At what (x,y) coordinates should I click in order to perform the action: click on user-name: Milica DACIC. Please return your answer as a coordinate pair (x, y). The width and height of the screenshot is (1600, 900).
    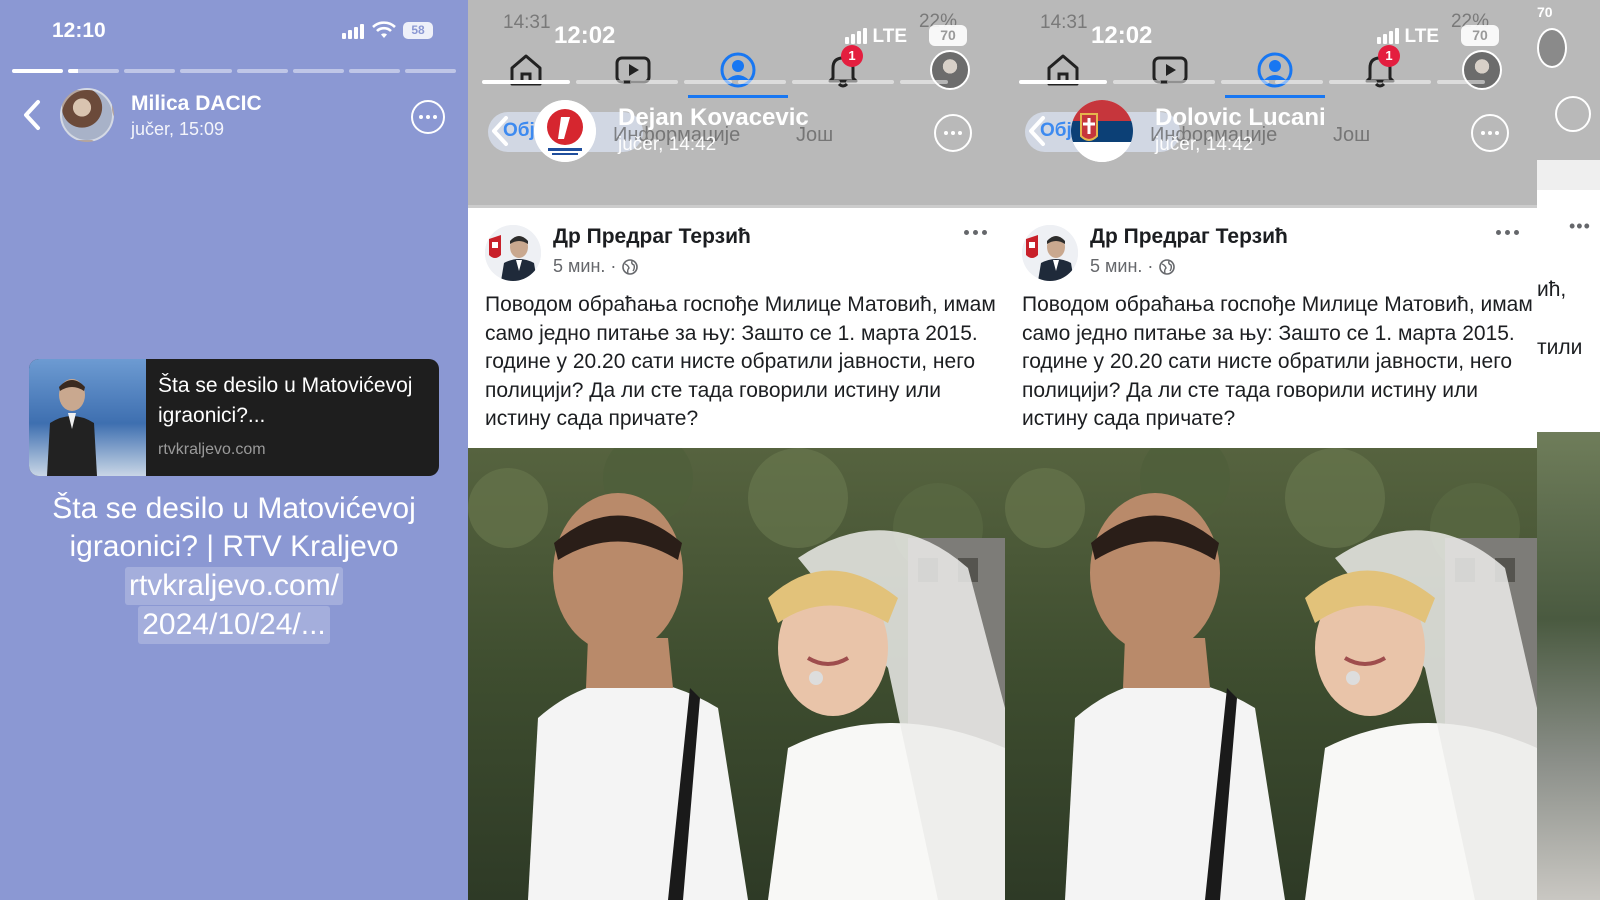
    Looking at the image, I should click on (196, 104).